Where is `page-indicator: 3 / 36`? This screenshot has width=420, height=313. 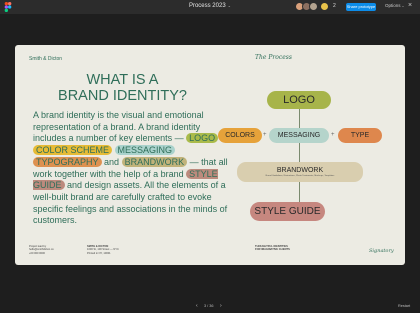
page-indicator: 3 / 36 is located at coordinates (209, 306).